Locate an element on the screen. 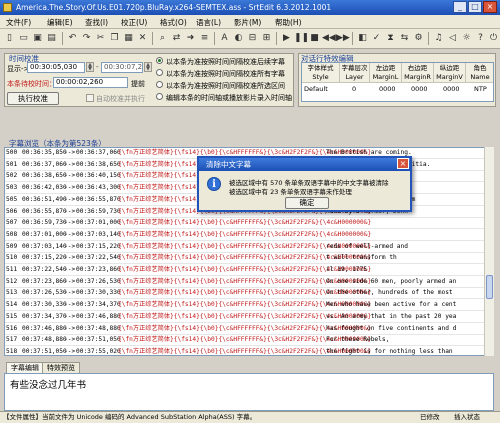 Image resolution: width=500 pixels, height=423 pixels. dialog-close-button: × is located at coordinates (403, 163).